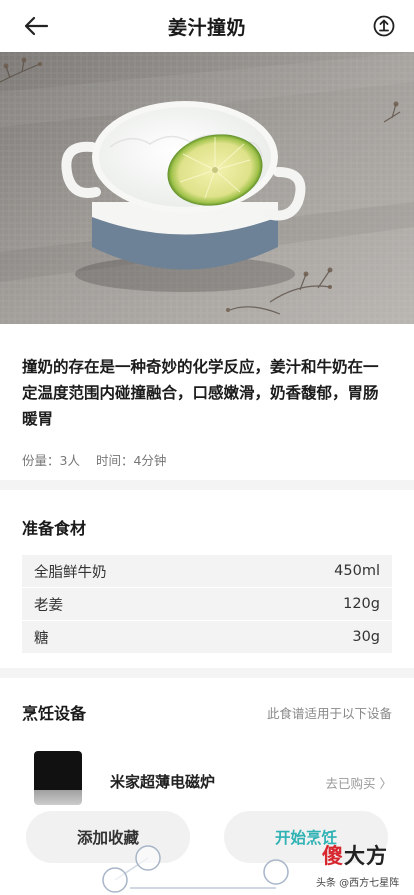 The height and width of the screenshot is (895, 414). What do you see at coordinates (131, 460) in the screenshot?
I see `time-label: 时间：4分钟` at bounding box center [131, 460].